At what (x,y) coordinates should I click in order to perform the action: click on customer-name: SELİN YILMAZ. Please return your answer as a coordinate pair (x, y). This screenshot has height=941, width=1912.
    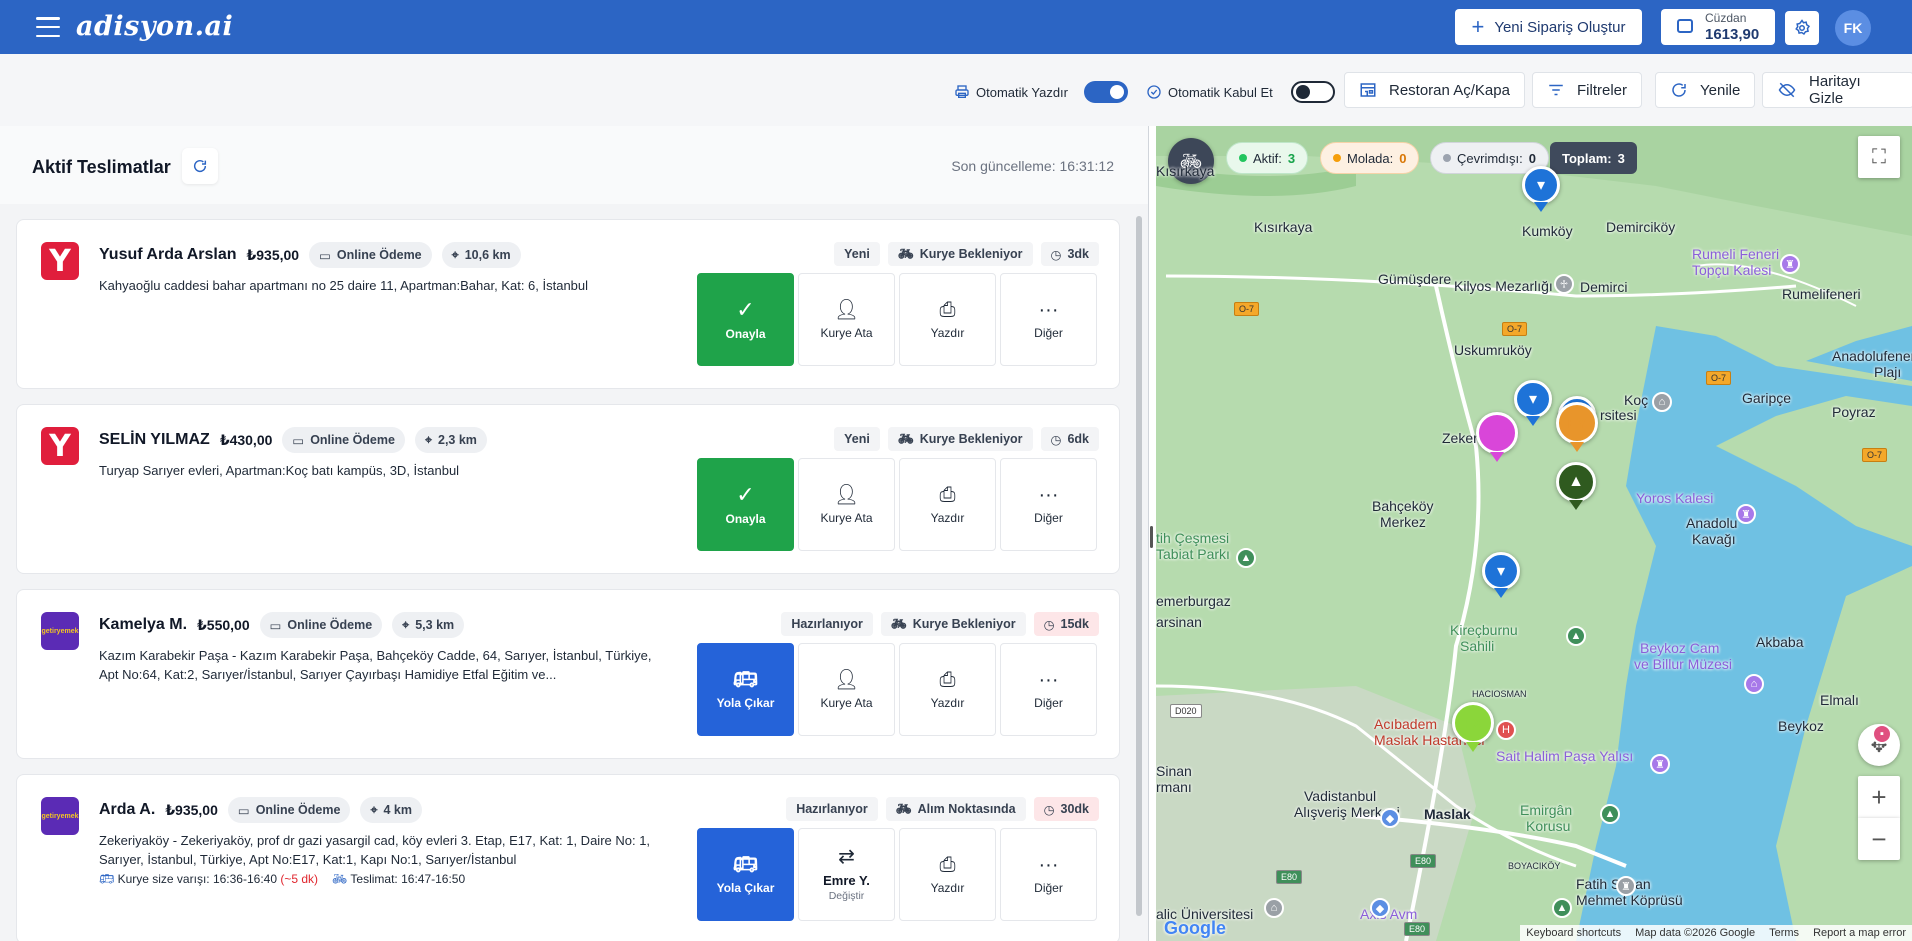
    Looking at the image, I should click on (154, 439).